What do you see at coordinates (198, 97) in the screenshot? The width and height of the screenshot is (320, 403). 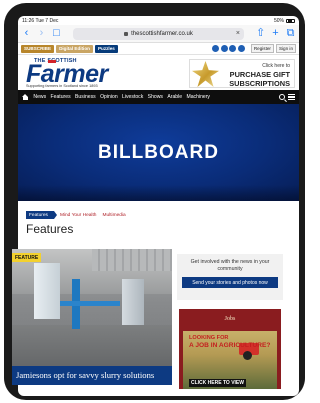 I see `nav-machinery: Machinery` at bounding box center [198, 97].